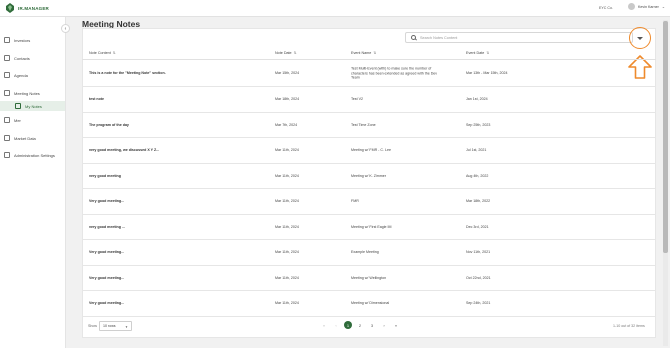  What do you see at coordinates (7, 75) in the screenshot?
I see `agenda-icon` at bounding box center [7, 75].